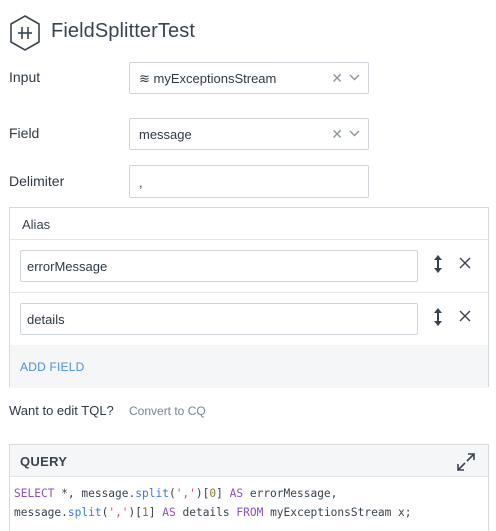  Describe the element at coordinates (215, 78) in the screenshot. I see `input-value: myExceptionsStream` at that location.